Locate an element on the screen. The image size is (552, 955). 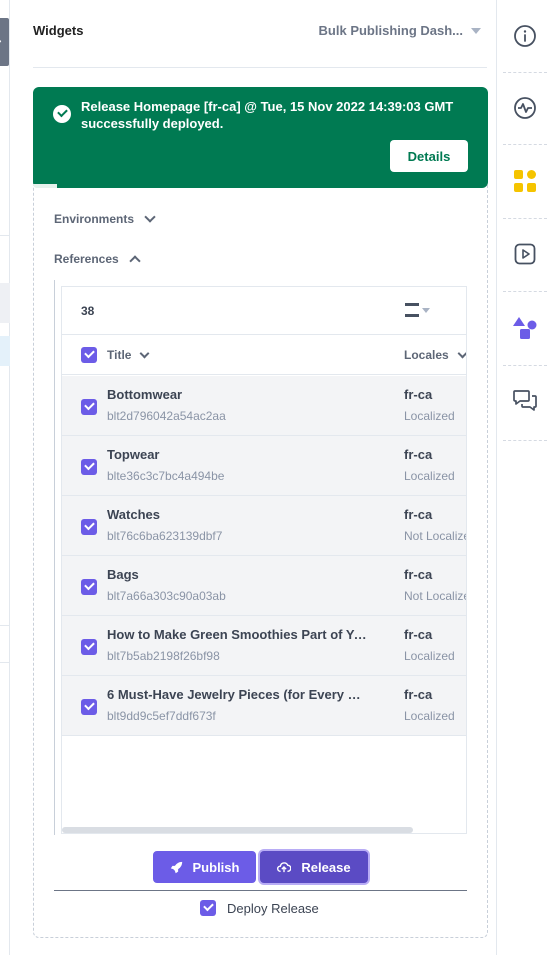
rocket-icon is located at coordinates (176, 867).